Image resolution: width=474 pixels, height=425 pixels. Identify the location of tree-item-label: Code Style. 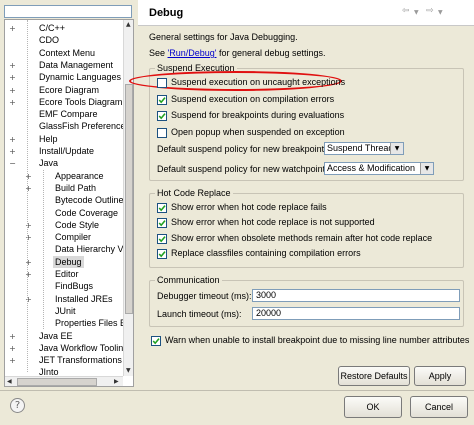
(77, 224).